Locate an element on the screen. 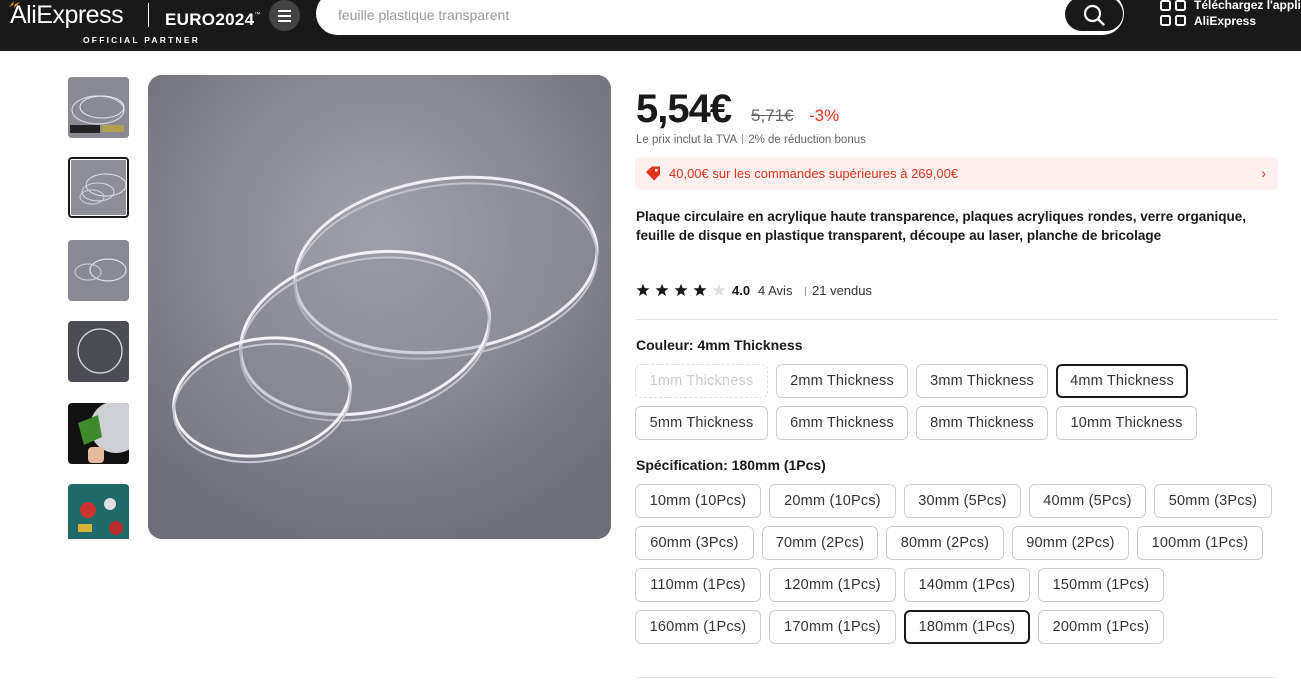 The height and width of the screenshot is (695, 1301). menu-button is located at coordinates (284, 15).